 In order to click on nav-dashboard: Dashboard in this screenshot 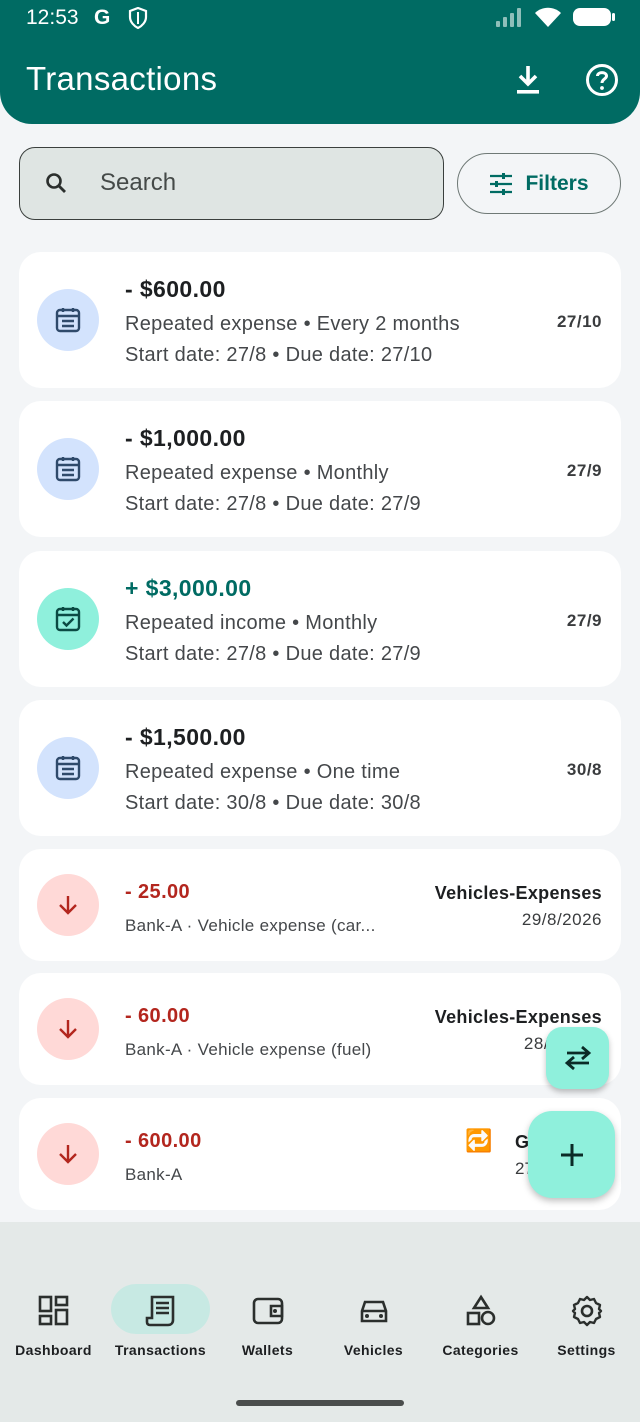, I will do `click(53, 1323)`.